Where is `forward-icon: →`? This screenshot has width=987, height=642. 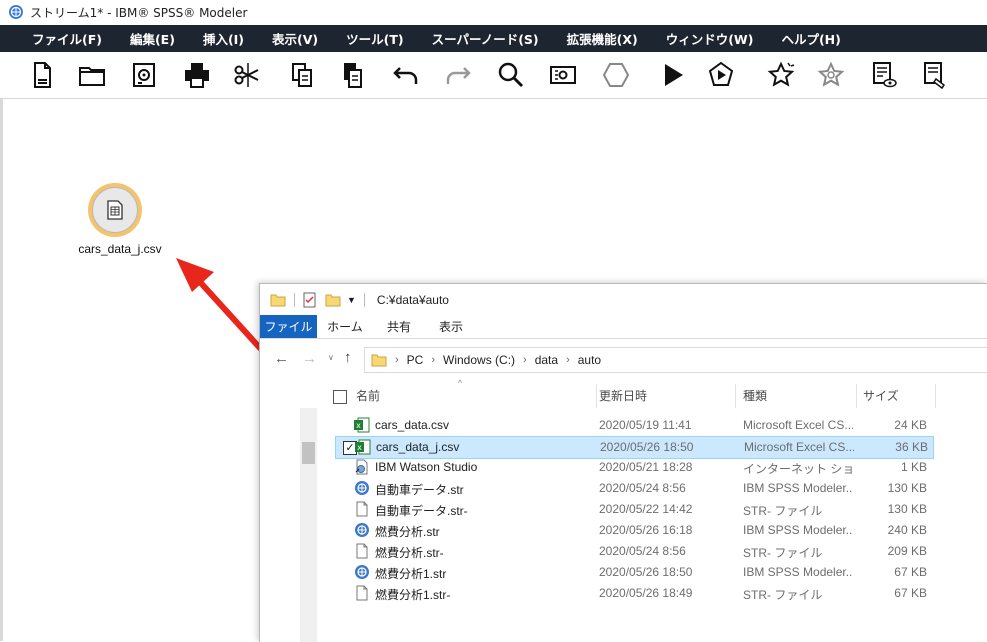 forward-icon: → is located at coordinates (309, 358).